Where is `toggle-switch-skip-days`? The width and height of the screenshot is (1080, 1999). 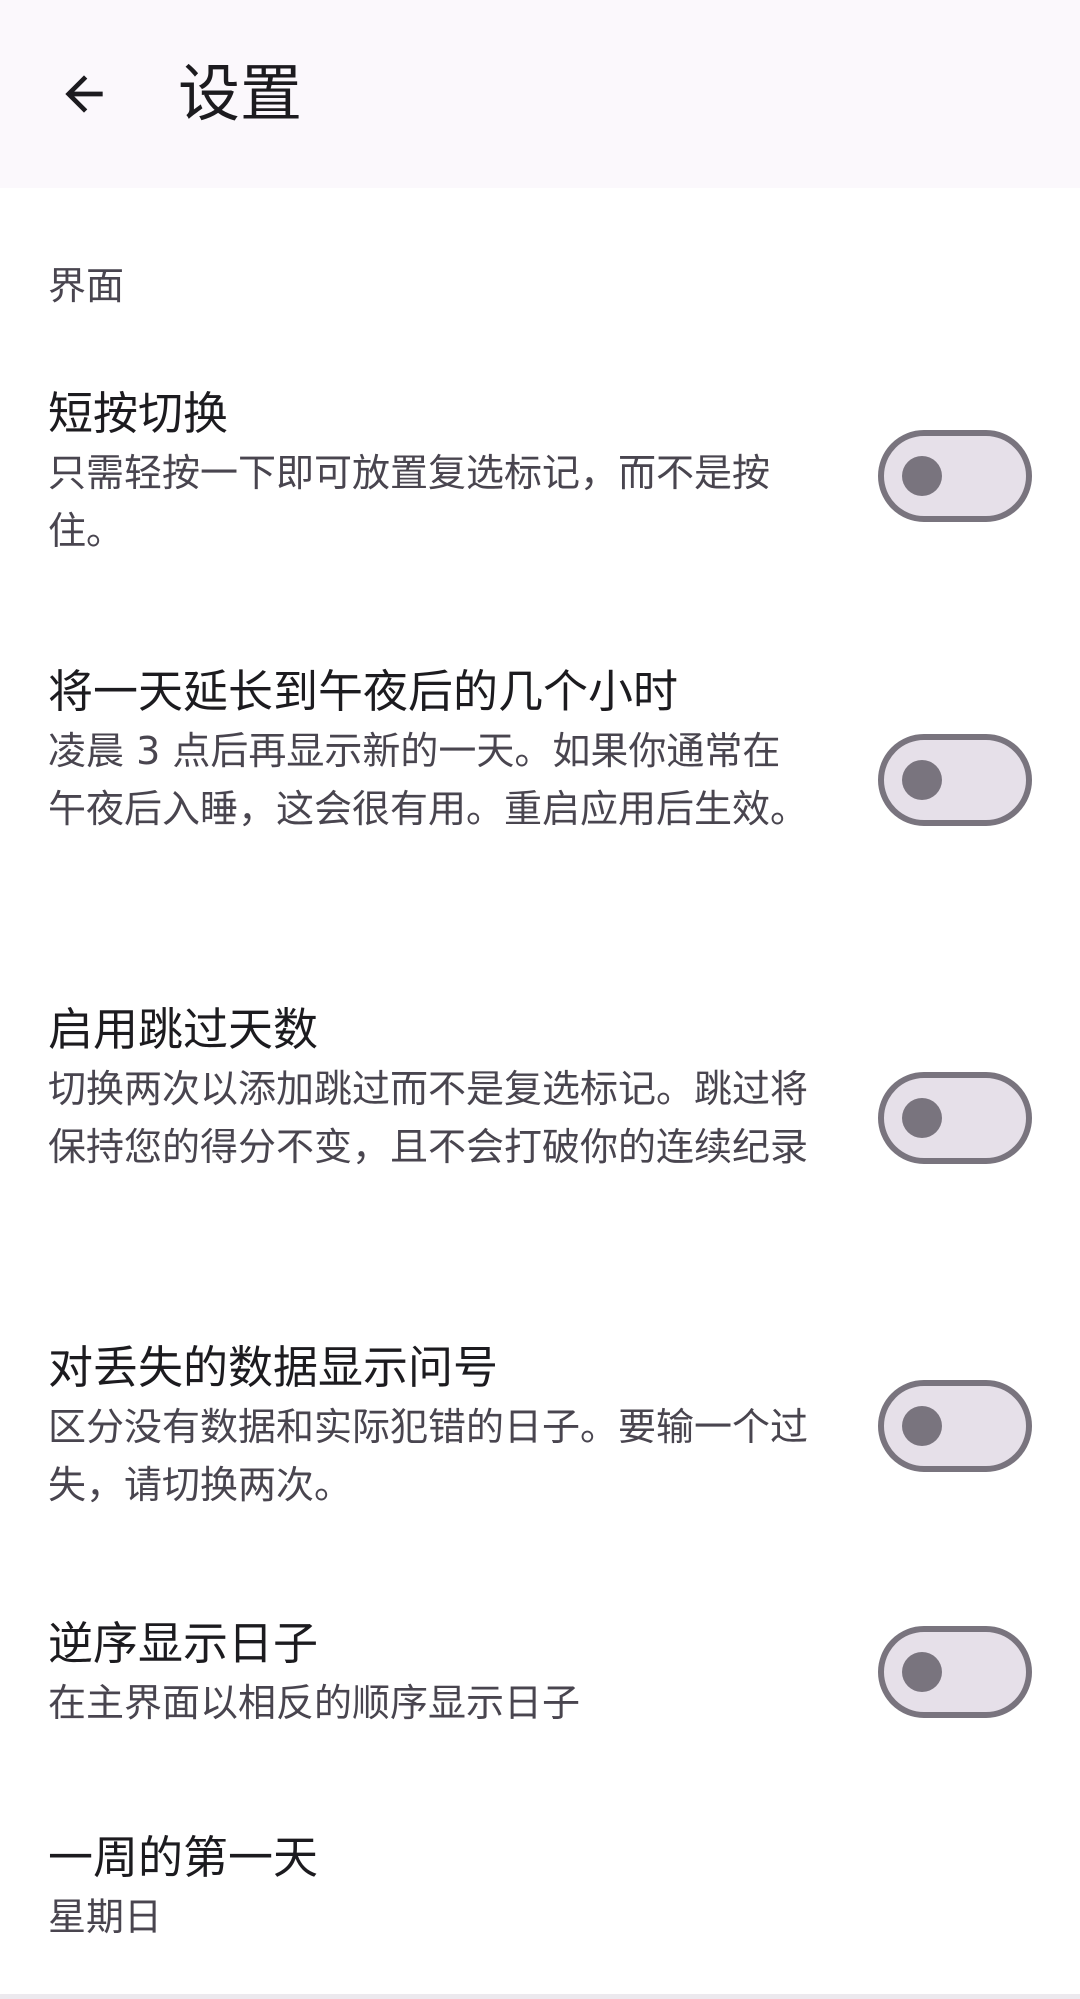 toggle-switch-skip-days is located at coordinates (955, 1118).